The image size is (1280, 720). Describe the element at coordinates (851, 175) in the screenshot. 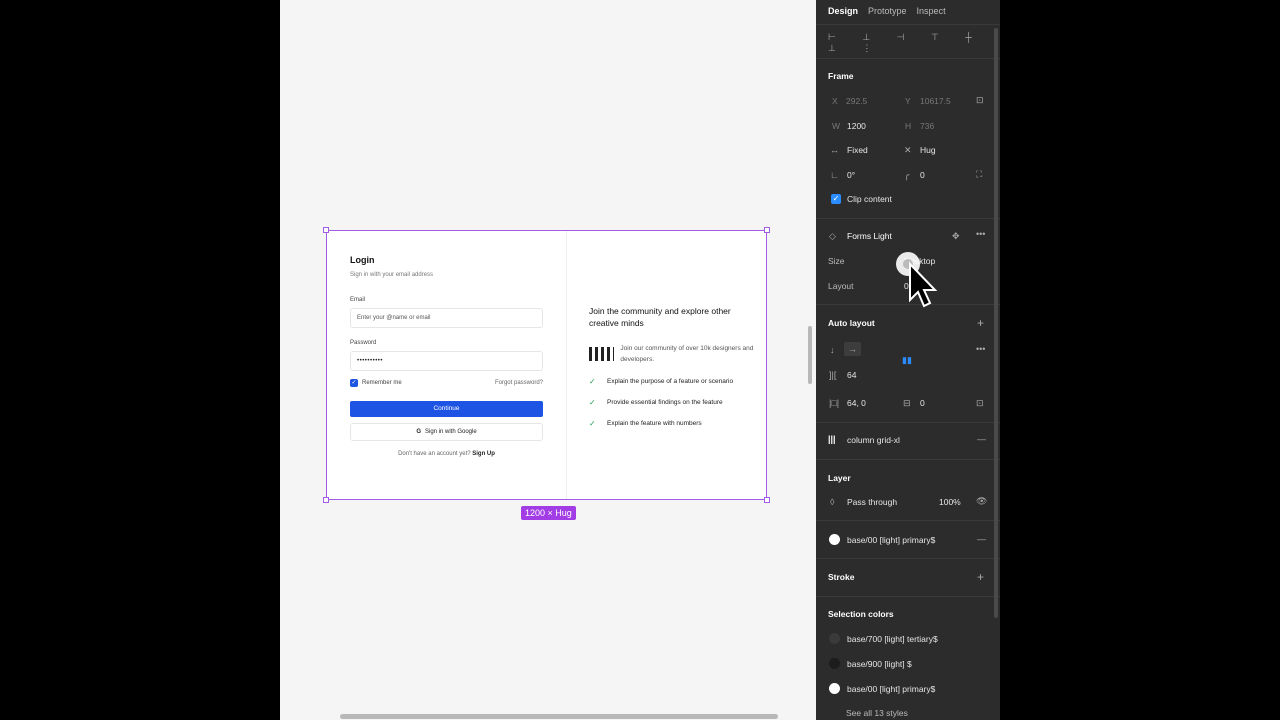

I see `rotation-field: 0°` at that location.